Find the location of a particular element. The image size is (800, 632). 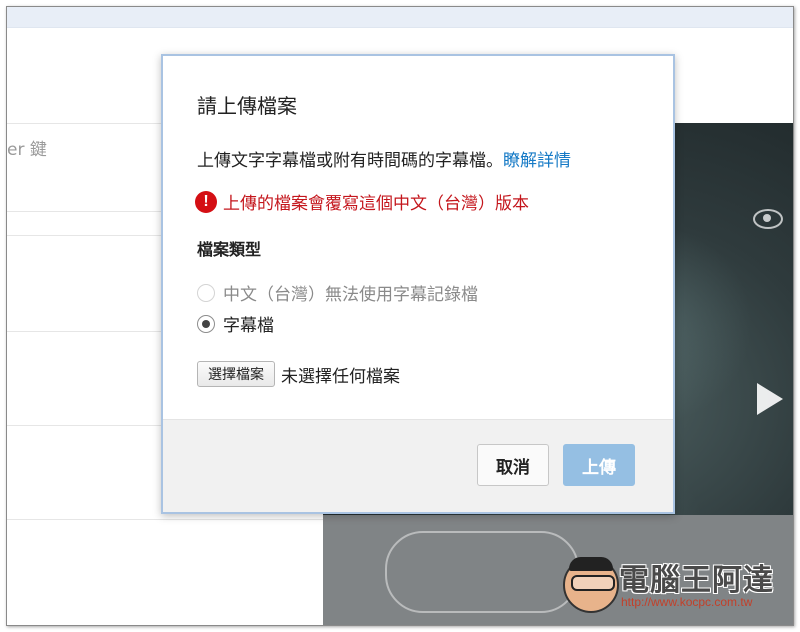

radio-button-disabled is located at coordinates (206, 292).